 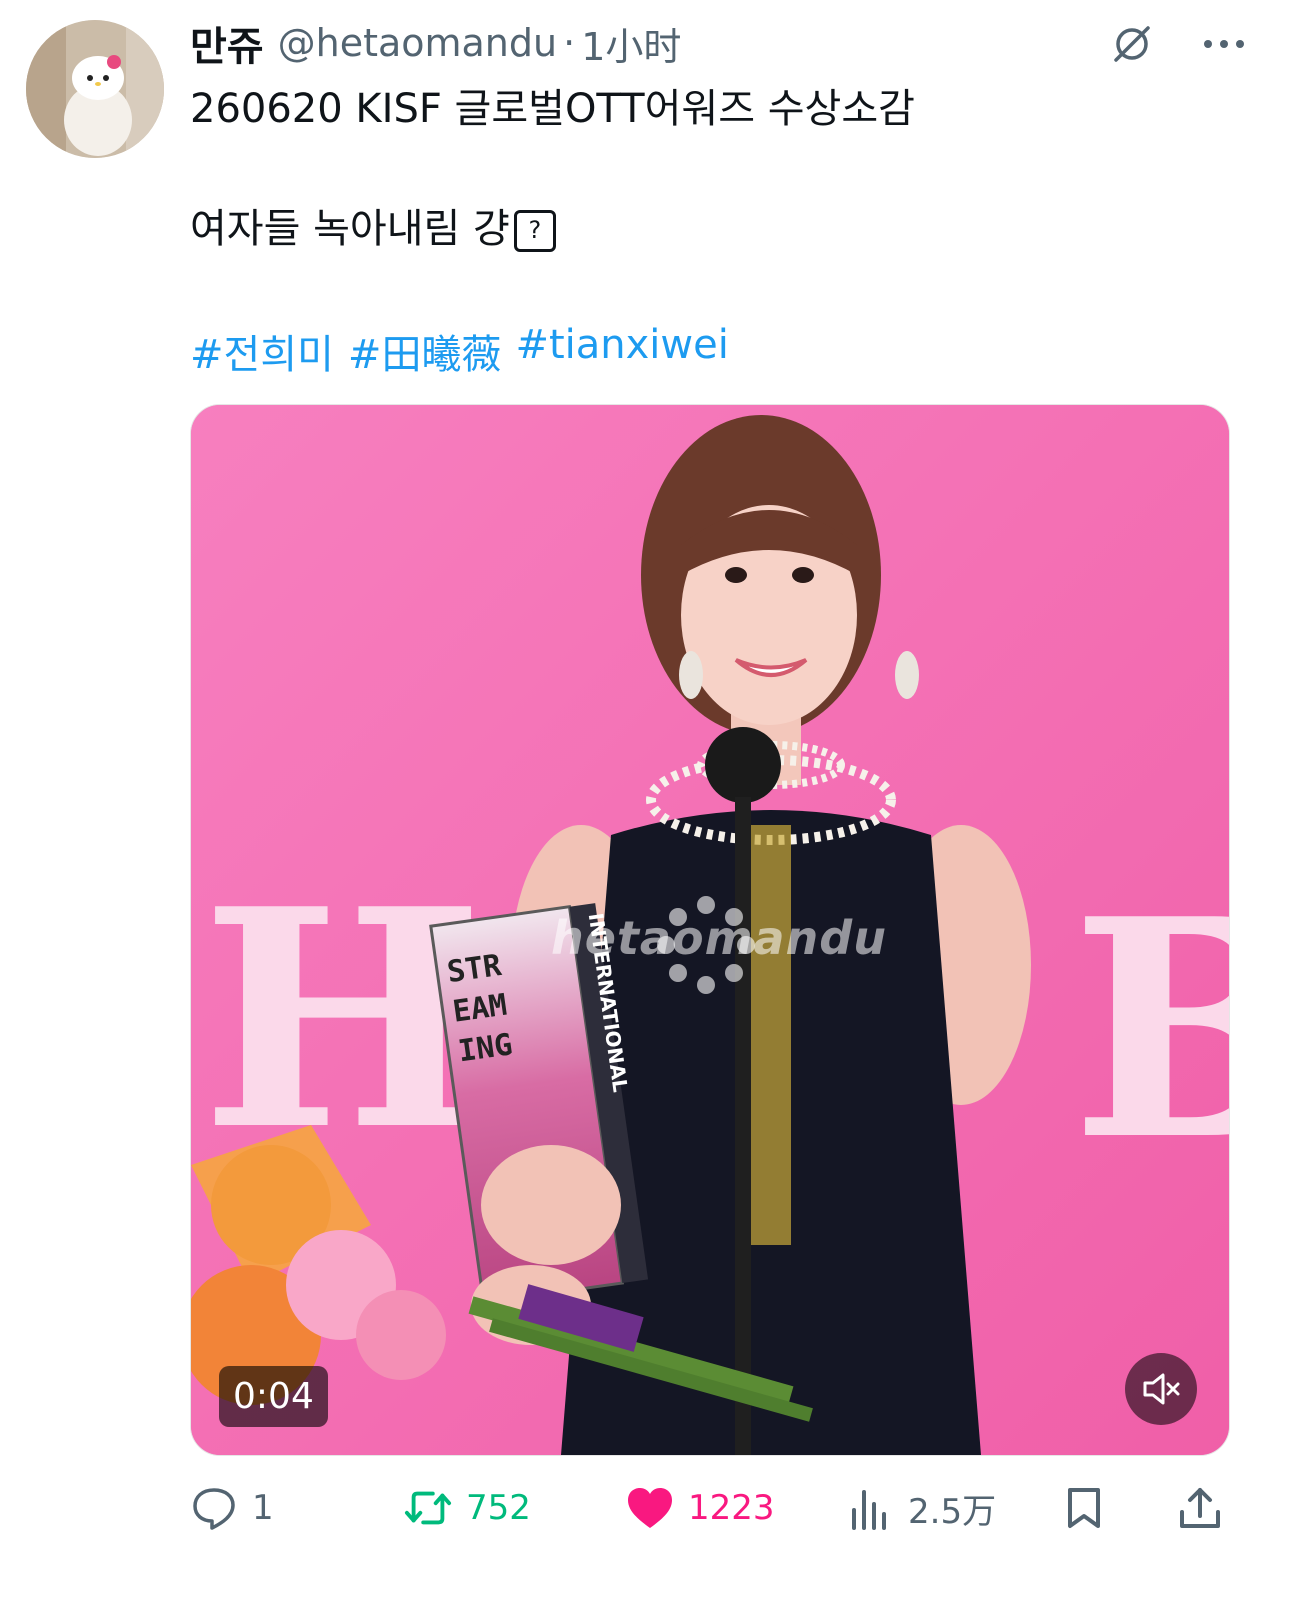 I want to click on unknown-emoji-icon: ?, so click(x=534, y=231).